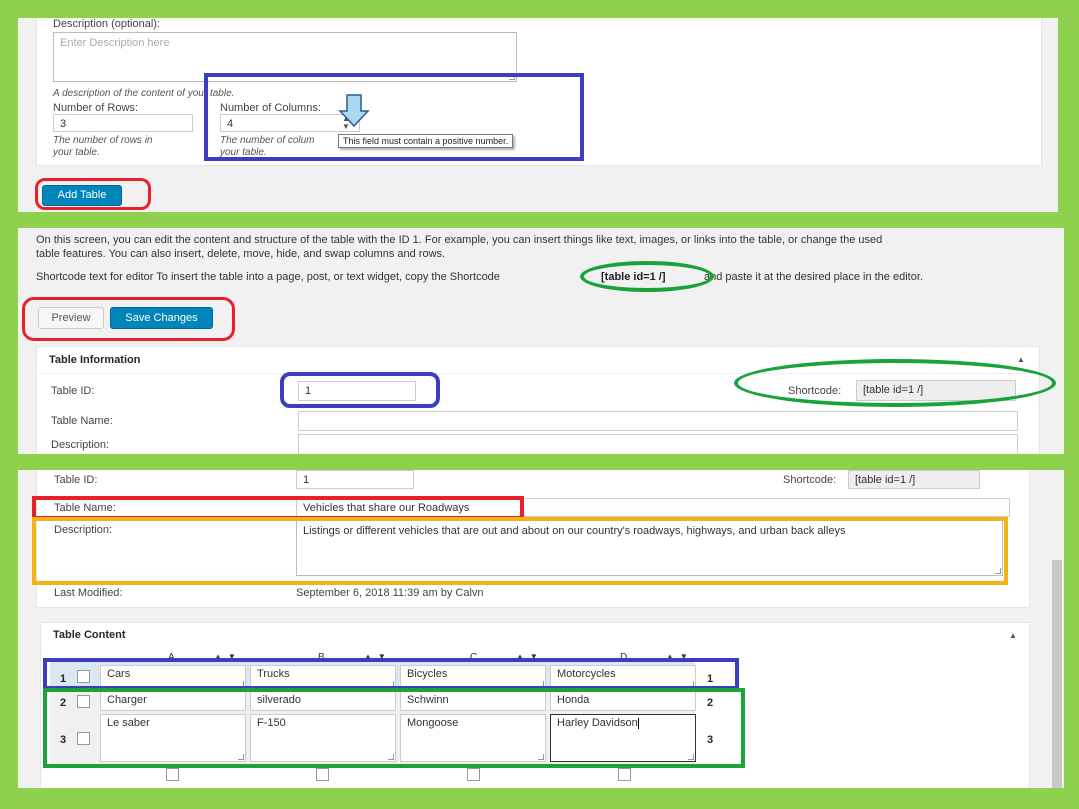  I want to click on description-label-2: Description:, so click(80, 445).